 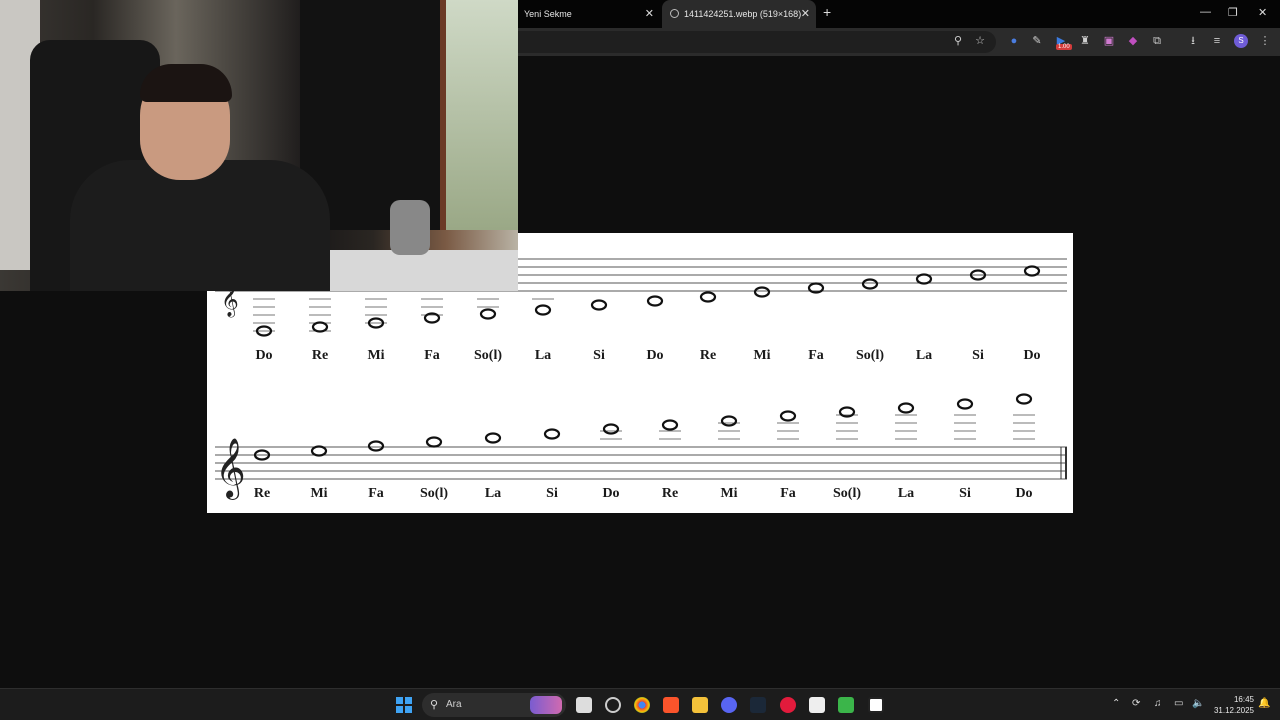 I want to click on minimize-icon: —, so click(x=1205, y=12).